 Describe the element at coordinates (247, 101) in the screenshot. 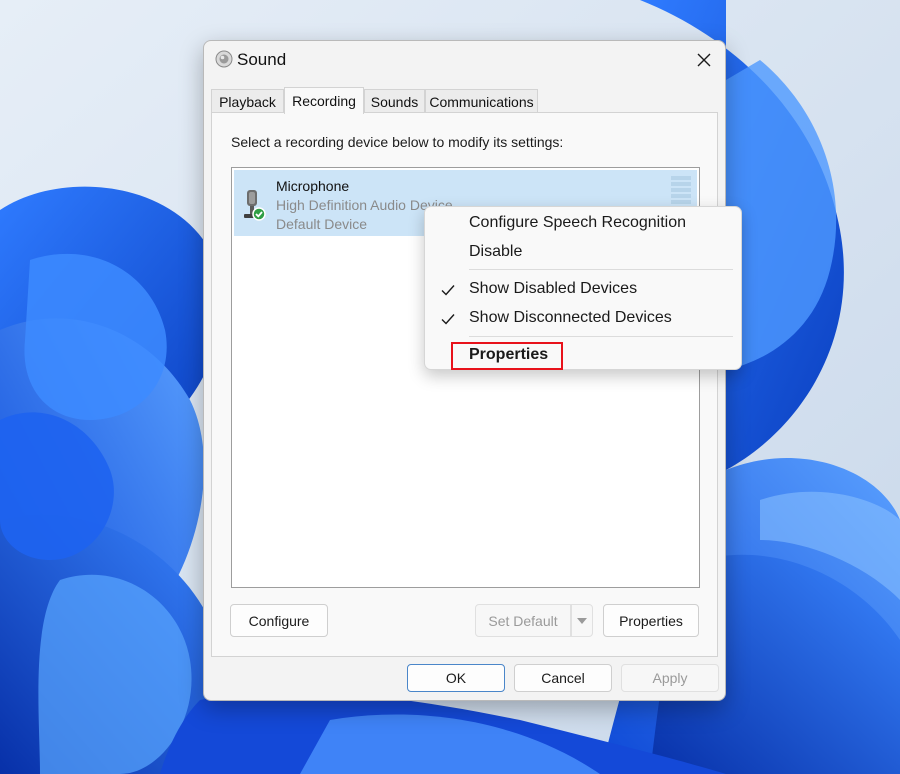

I see `tab-playback: Playback` at that location.